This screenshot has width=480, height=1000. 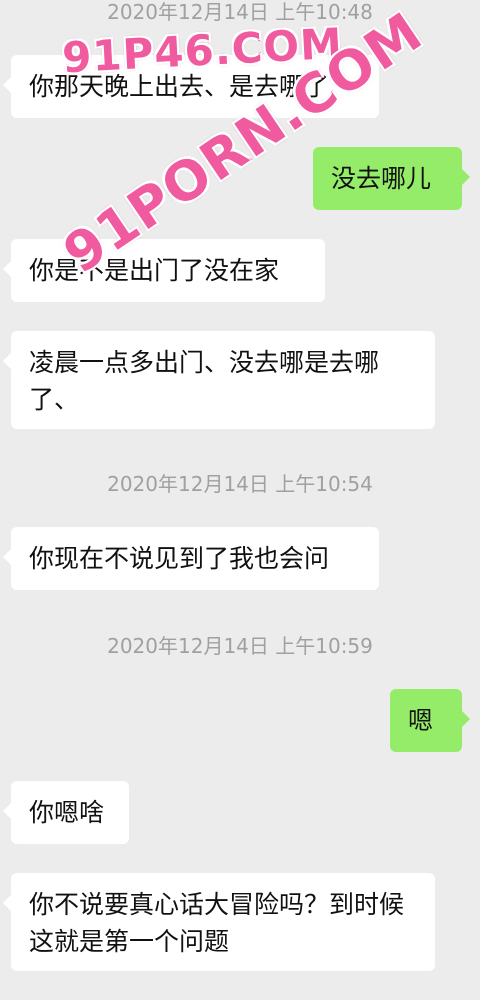 I want to click on received-message: 凌晨一点多出门、没去哪是去哪了、, so click(x=219, y=380).